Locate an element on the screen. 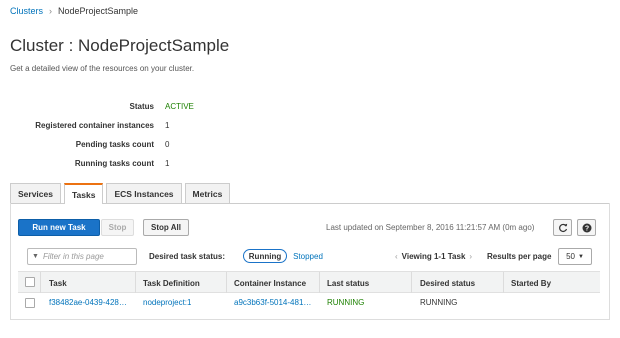 This screenshot has width=620, height=338. stop-button: Stop is located at coordinates (117, 227).